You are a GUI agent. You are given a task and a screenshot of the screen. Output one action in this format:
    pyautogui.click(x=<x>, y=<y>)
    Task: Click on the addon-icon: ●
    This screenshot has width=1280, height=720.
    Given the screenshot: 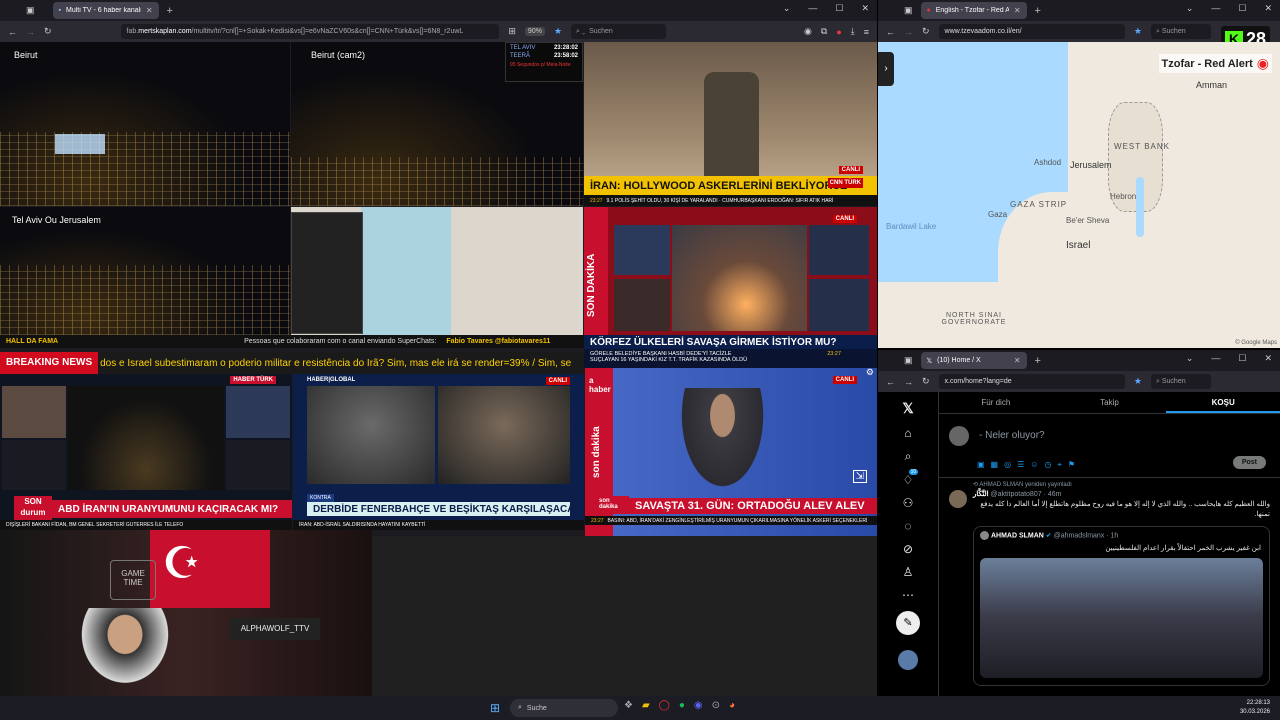 What is the action you would take?
    pyautogui.click(x=838, y=32)
    